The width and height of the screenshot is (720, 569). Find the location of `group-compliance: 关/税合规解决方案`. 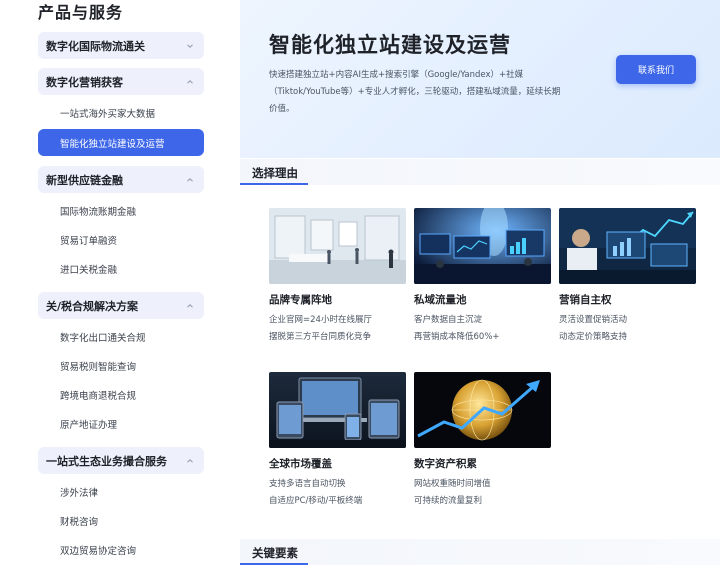

group-compliance: 关/税合规解决方案 is located at coordinates (121, 305).